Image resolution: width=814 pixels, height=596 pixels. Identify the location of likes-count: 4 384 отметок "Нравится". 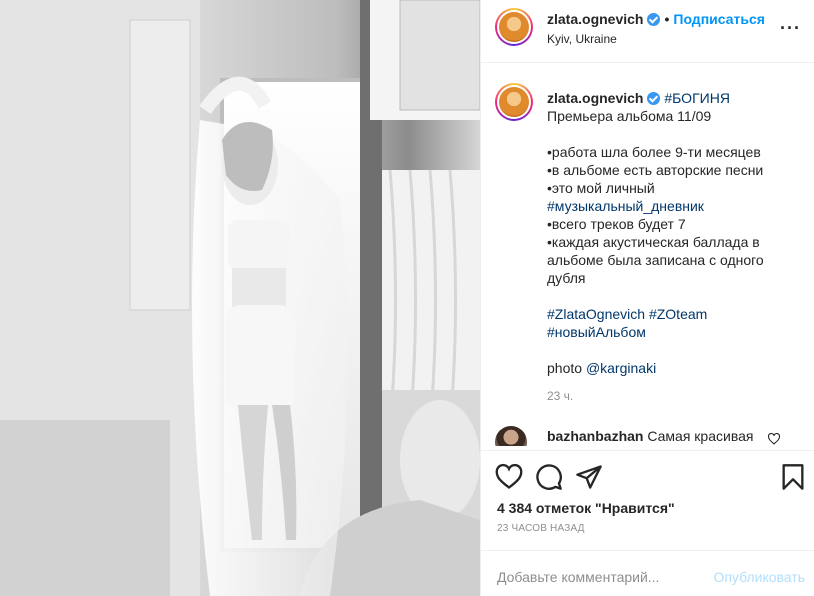
(586, 508).